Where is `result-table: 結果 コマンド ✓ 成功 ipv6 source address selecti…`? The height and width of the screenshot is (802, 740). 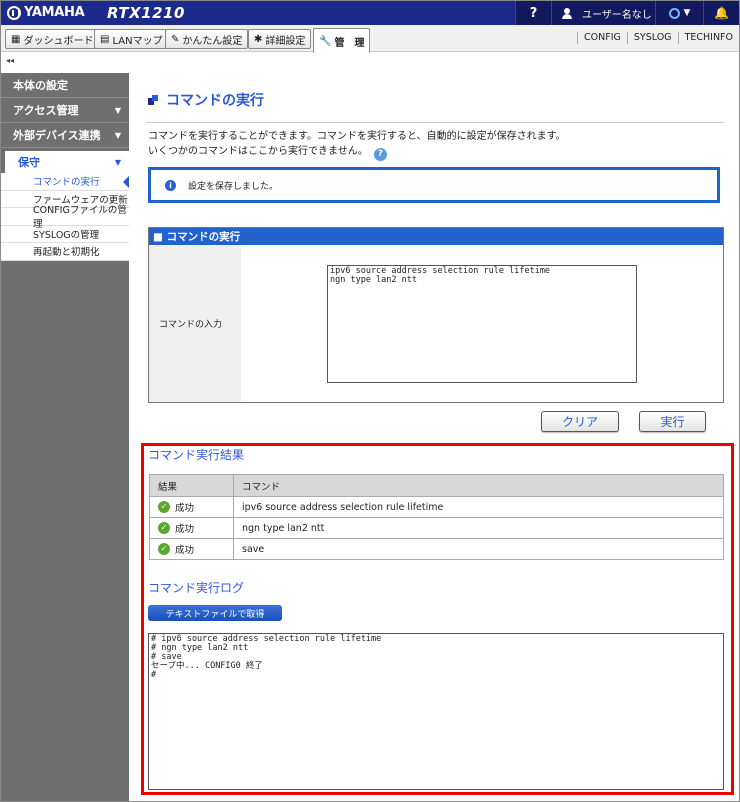
result-table: 結果 コマンド ✓ 成功 ipv6 source address selecti… is located at coordinates (436, 517).